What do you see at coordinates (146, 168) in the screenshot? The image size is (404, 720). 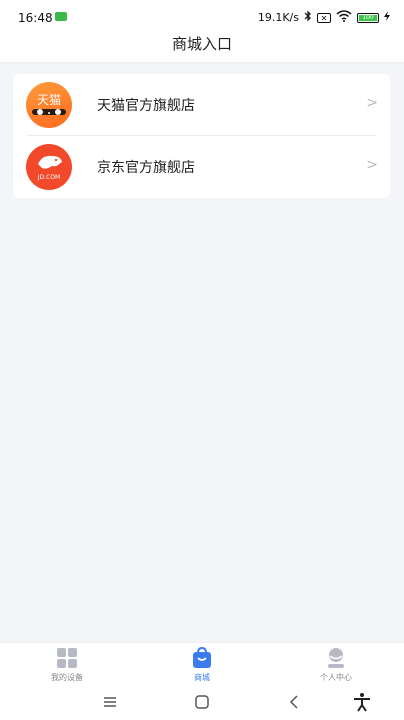 I see `shop-name-jd: 京东官方旗舰店` at bounding box center [146, 168].